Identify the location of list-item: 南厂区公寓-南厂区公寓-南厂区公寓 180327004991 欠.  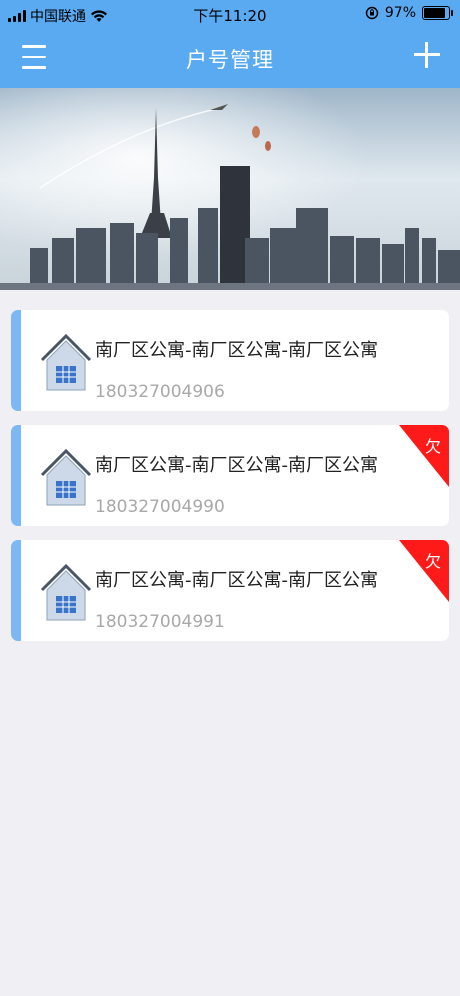
(230, 590).